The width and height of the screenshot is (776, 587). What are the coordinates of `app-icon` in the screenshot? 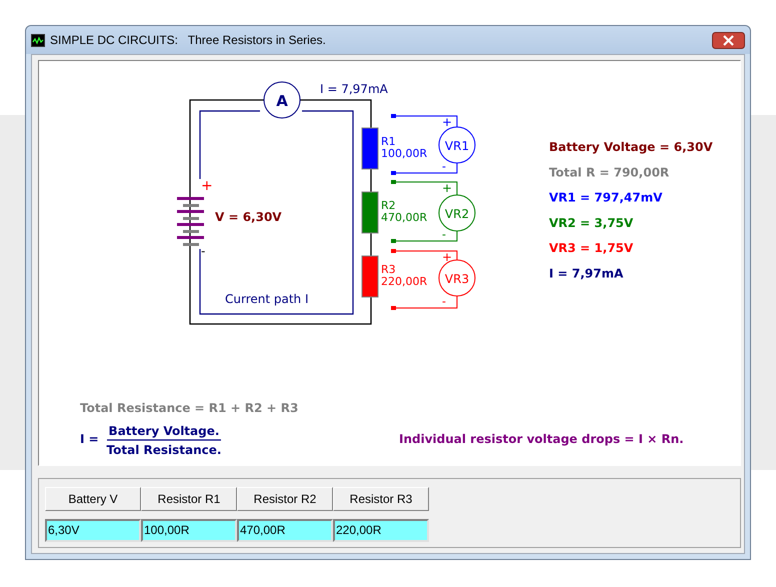 It's located at (38, 40).